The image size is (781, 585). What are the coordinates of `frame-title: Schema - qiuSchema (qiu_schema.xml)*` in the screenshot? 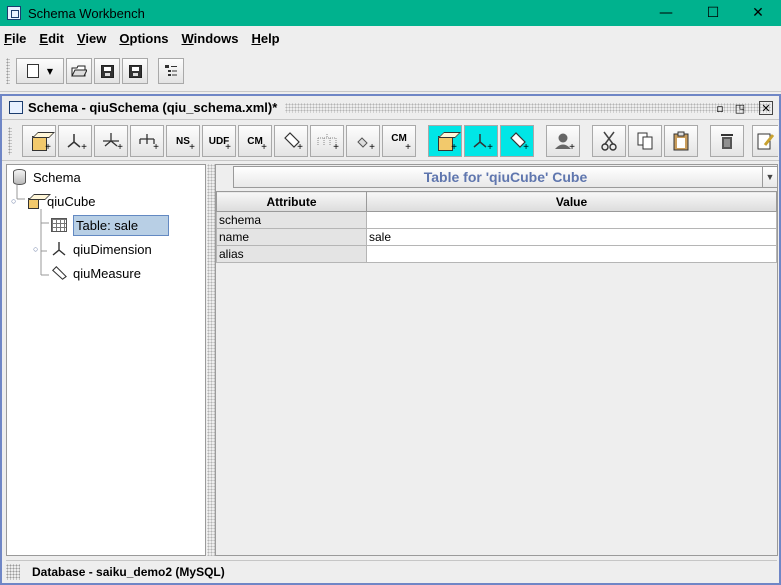 It's located at (153, 107).